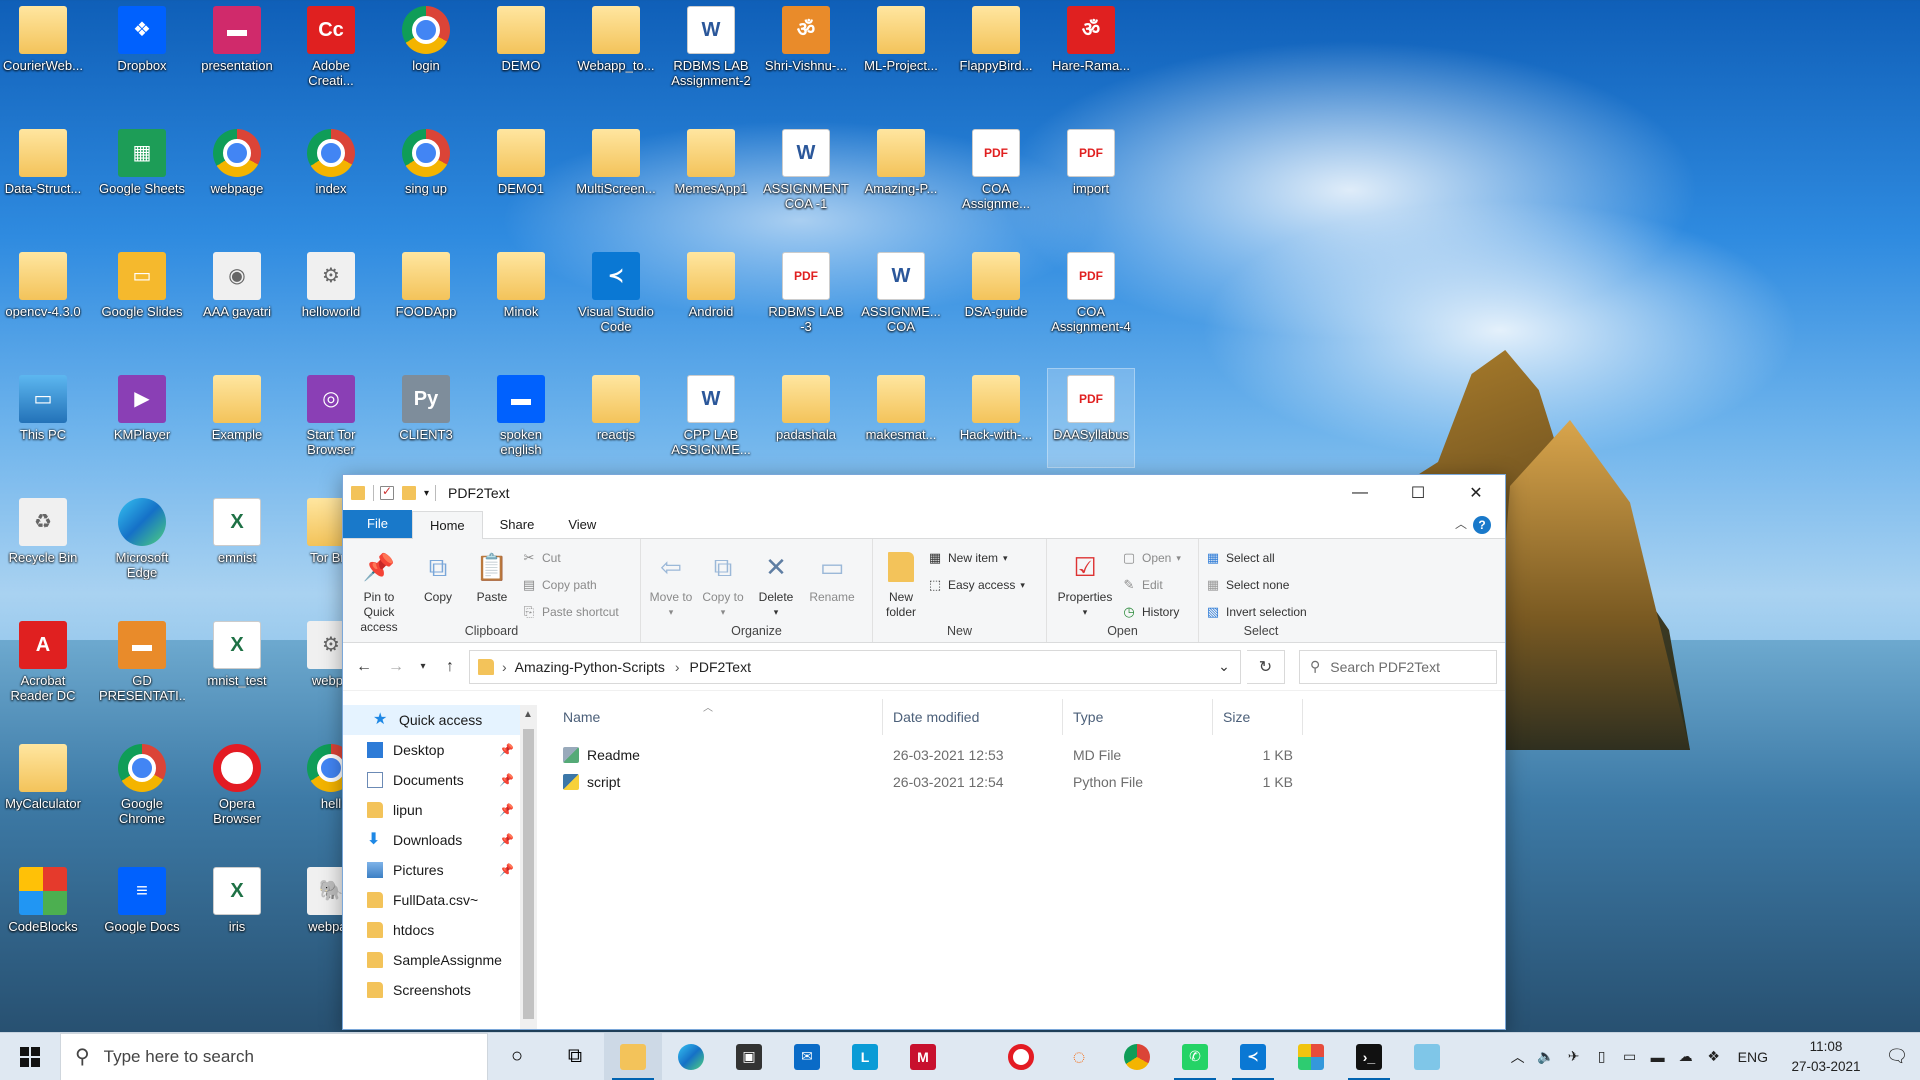 This screenshot has height=1080, width=1920. I want to click on sidebar-item: ⬇ Downloads 📌, so click(431, 840).